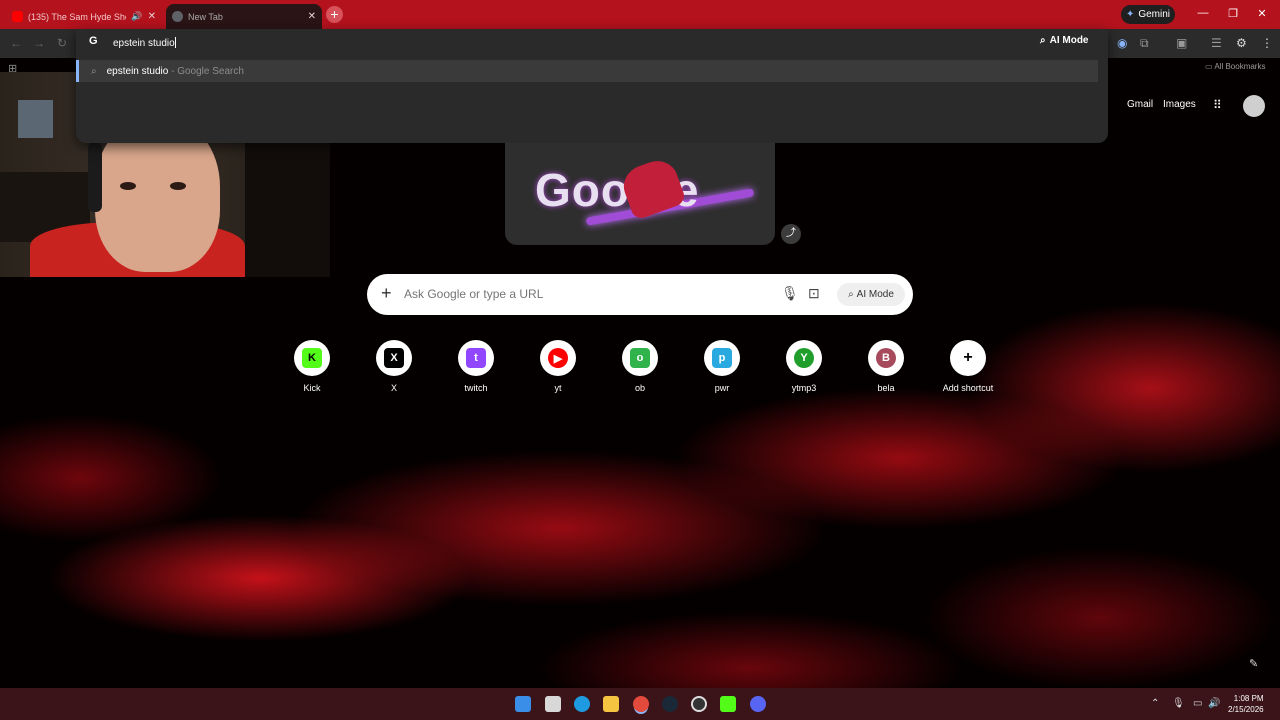  Describe the element at coordinates (1155, 703) in the screenshot. I see `tray-overflow-icon: ⌃` at that location.